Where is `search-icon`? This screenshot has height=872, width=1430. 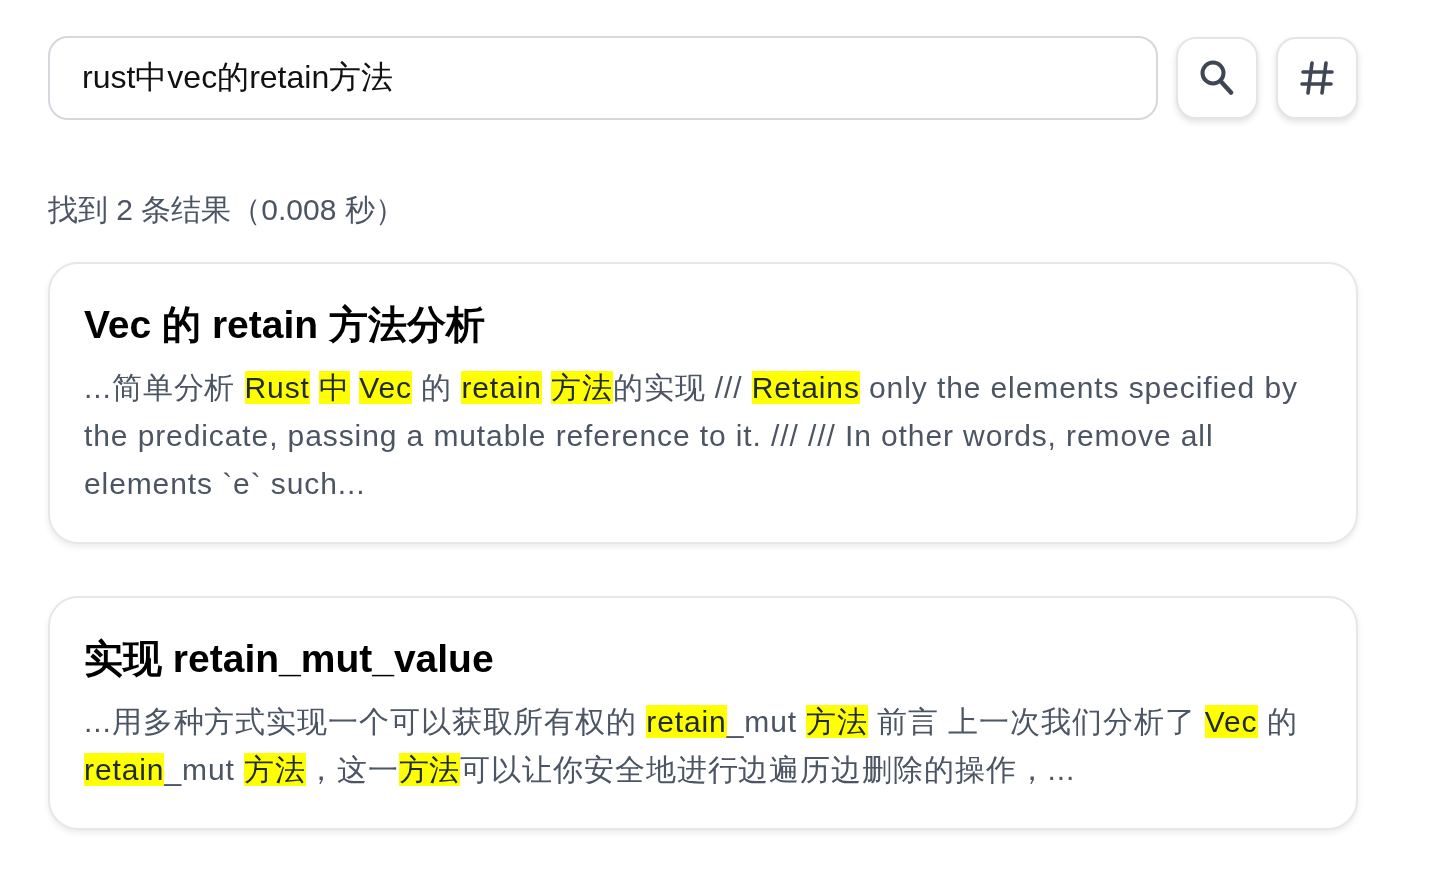 search-icon is located at coordinates (1217, 78).